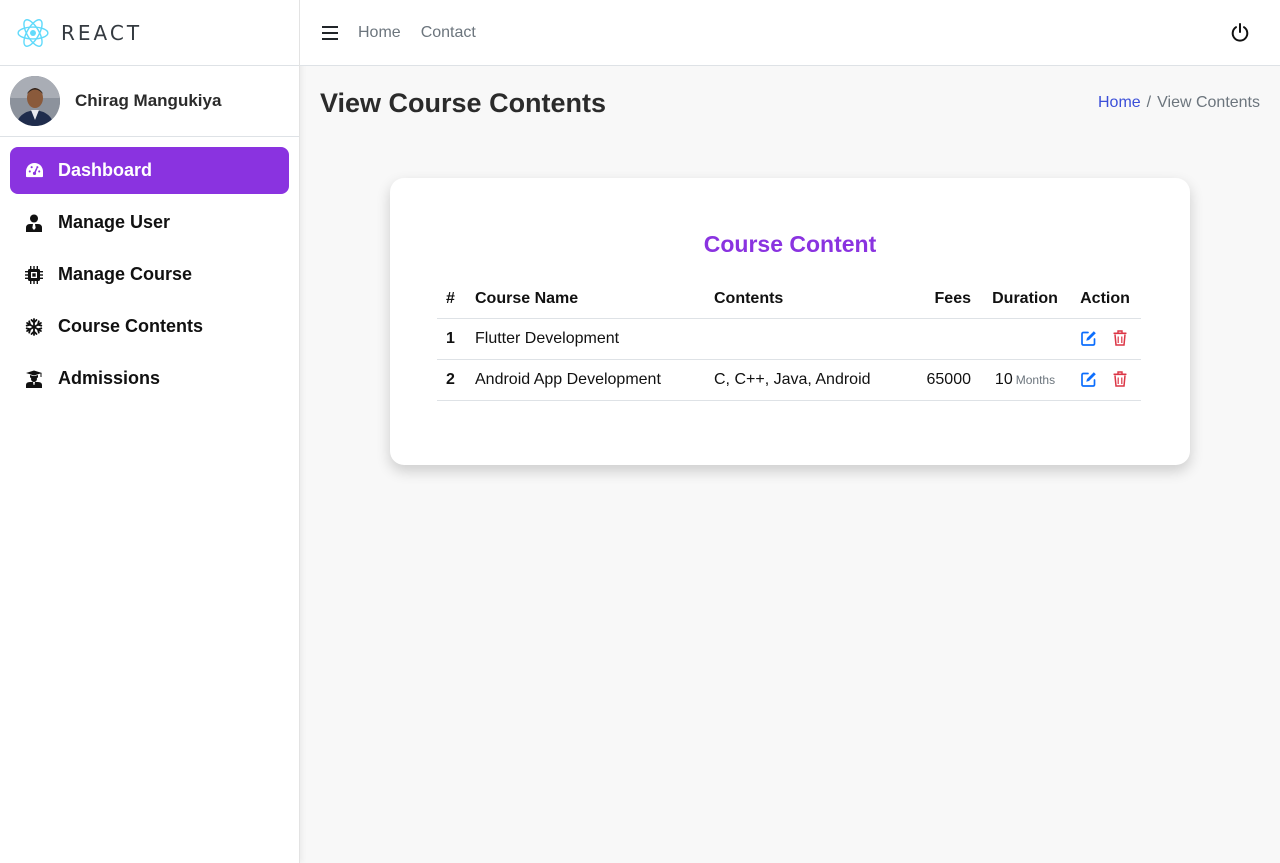 This screenshot has height=863, width=1280. I want to click on course-duration: 10 Months, so click(1025, 380).